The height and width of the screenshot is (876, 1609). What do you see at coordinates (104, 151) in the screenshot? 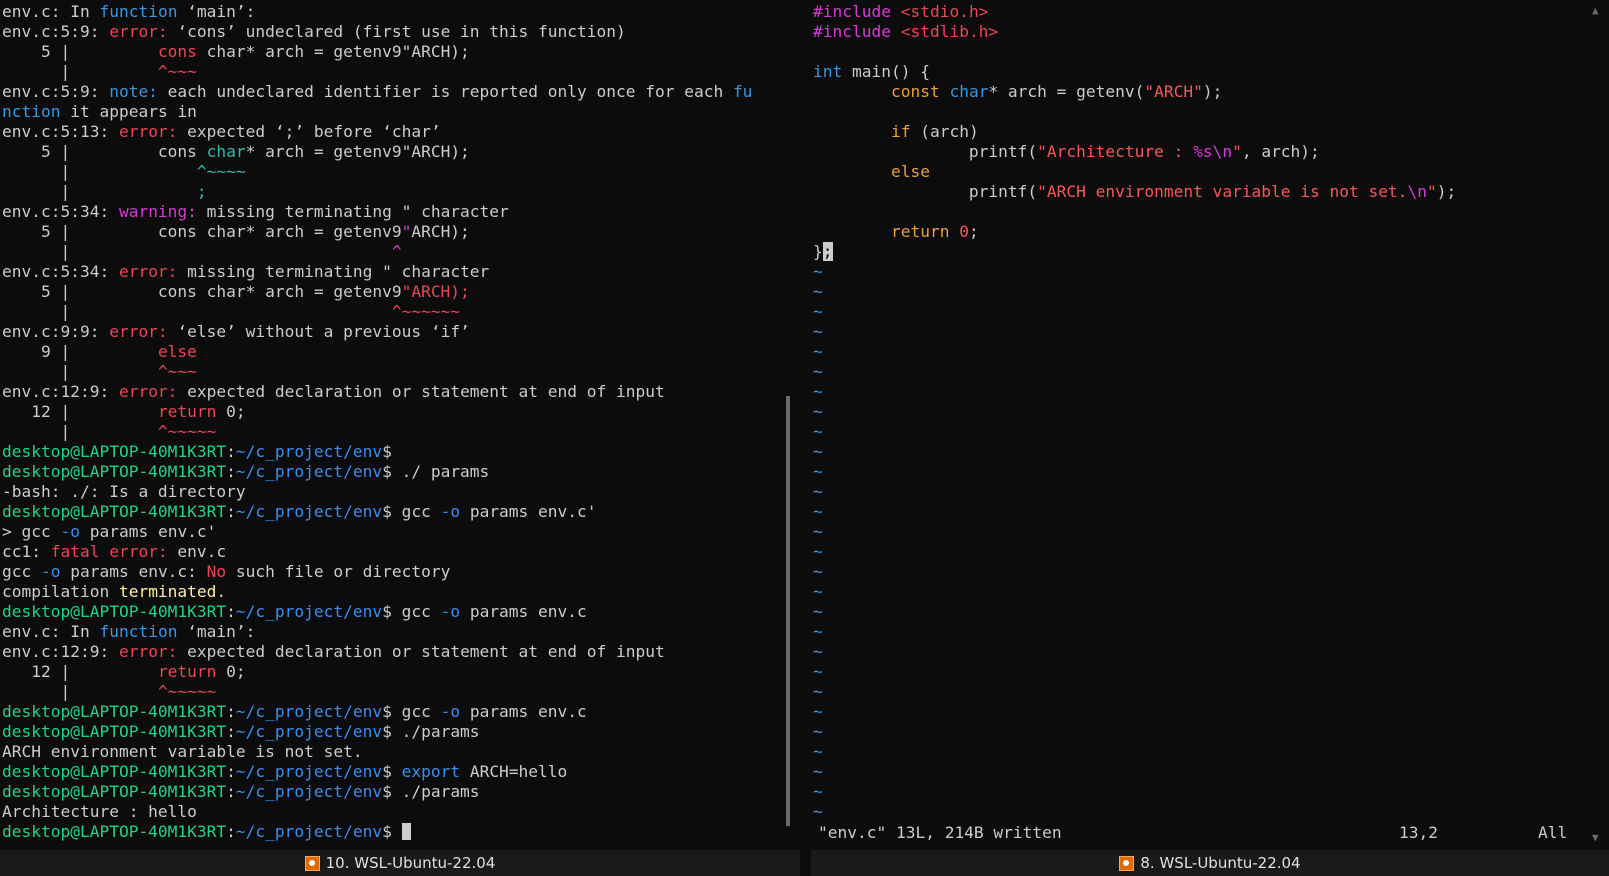
I see `text-segment: 5 | cons` at bounding box center [104, 151].